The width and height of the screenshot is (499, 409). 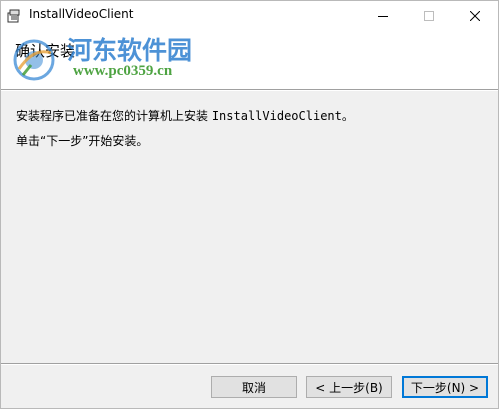 What do you see at coordinates (34, 60) in the screenshot?
I see `watermark-logo-icon` at bounding box center [34, 60].